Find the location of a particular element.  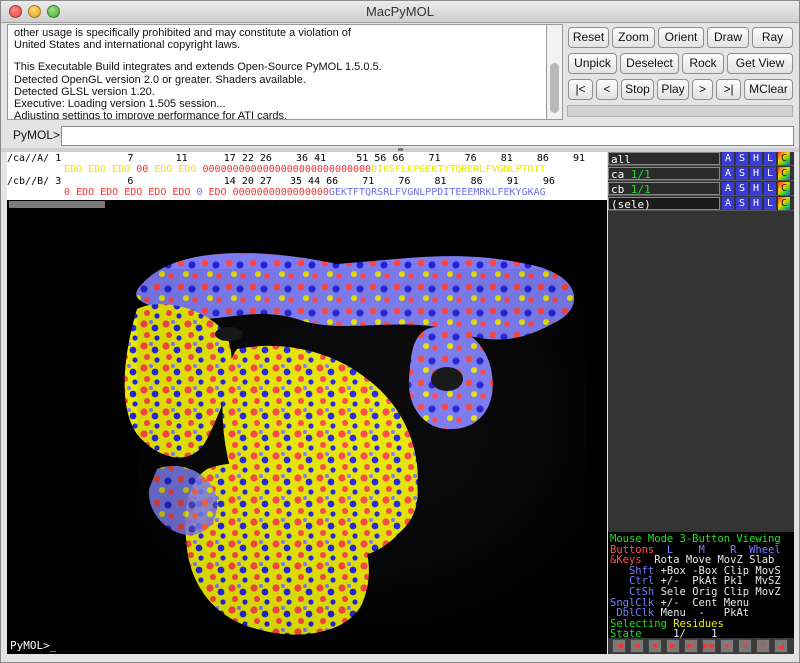

close-window-button is located at coordinates (15, 11).